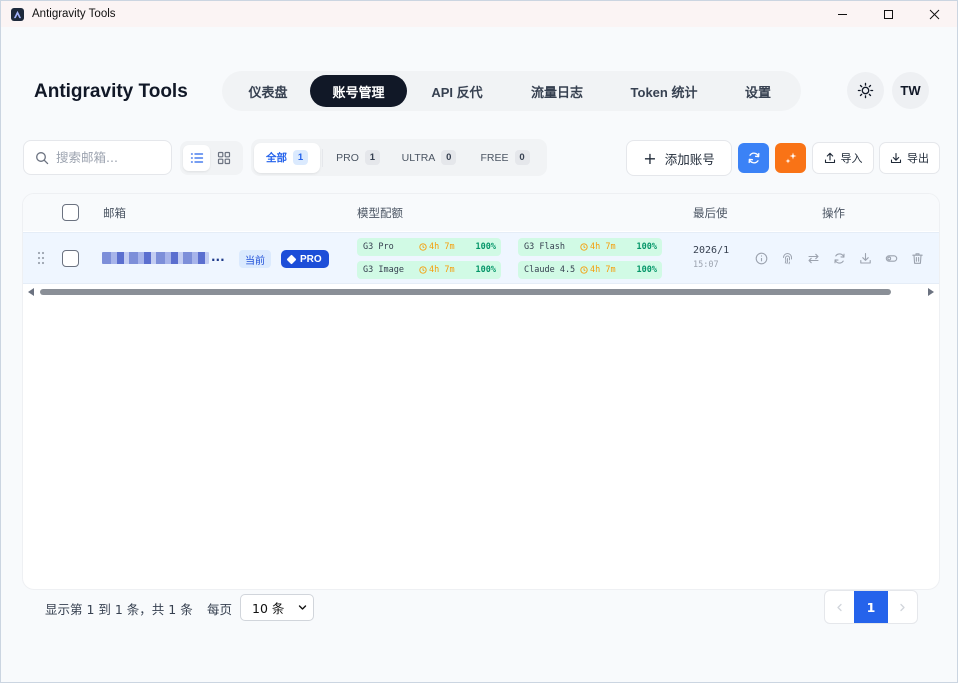 The width and height of the screenshot is (958, 683). I want to click on search-input, so click(111, 157).